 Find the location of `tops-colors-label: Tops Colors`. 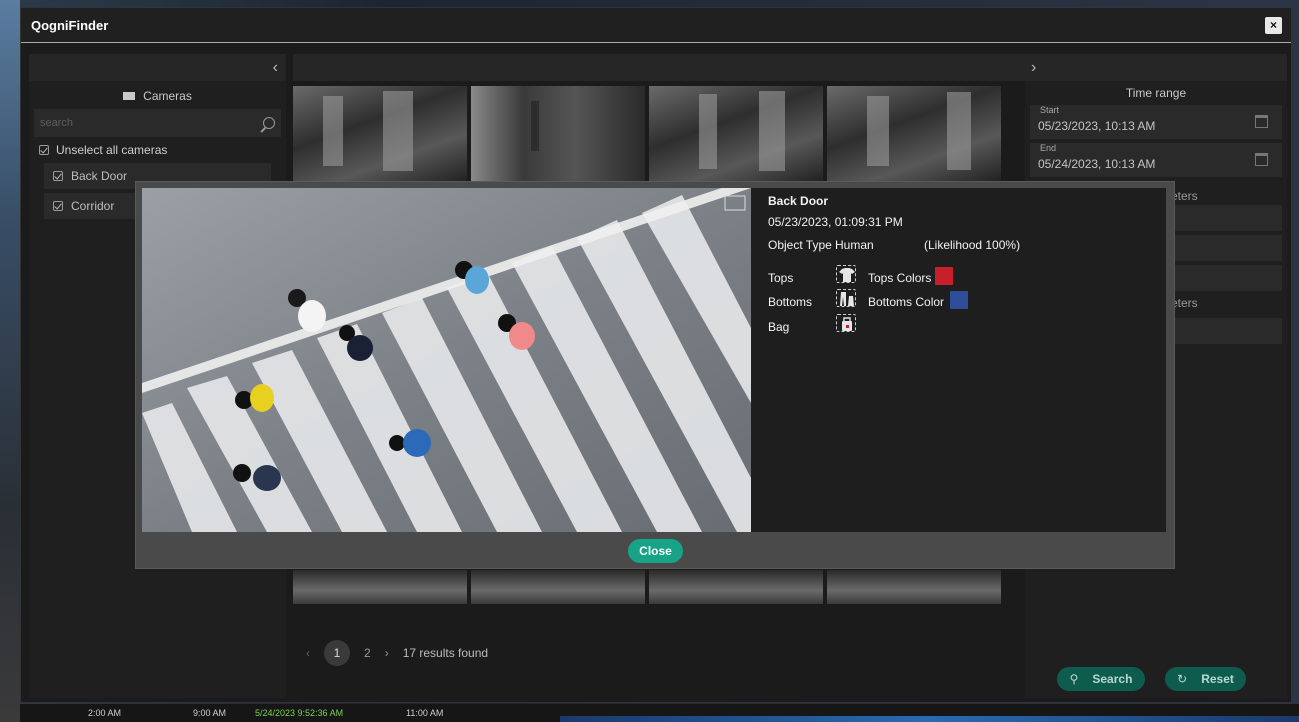

tops-colors-label: Tops Colors is located at coordinates (900, 278).